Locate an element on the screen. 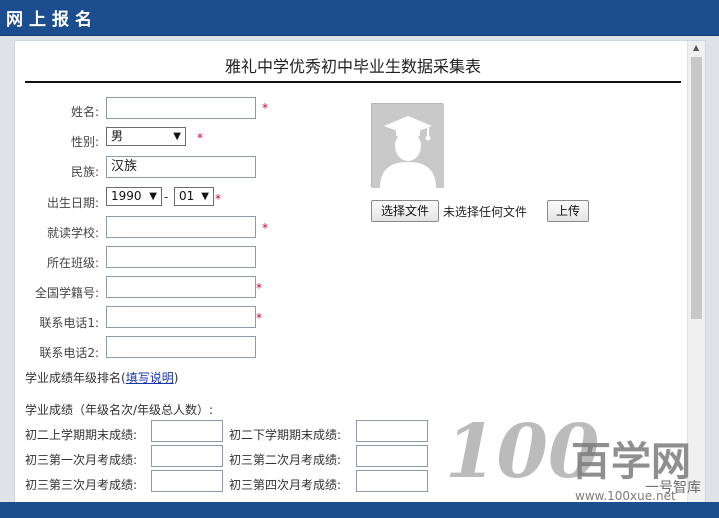  graduate-avatar-icon is located at coordinates (408, 146).